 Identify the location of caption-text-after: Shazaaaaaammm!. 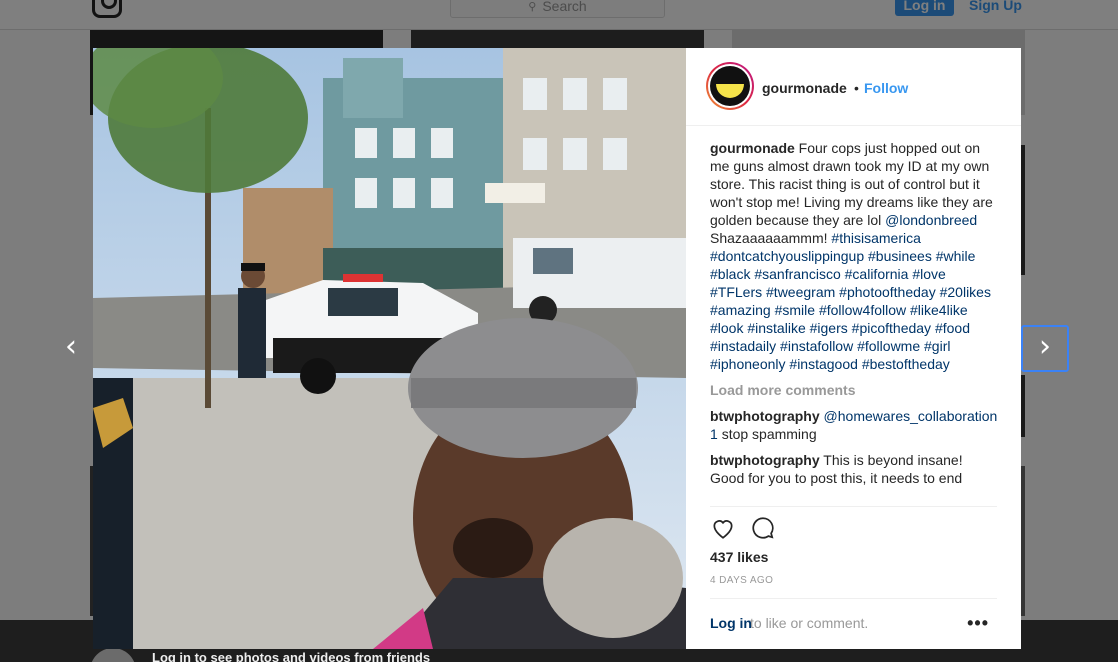
(769, 238).